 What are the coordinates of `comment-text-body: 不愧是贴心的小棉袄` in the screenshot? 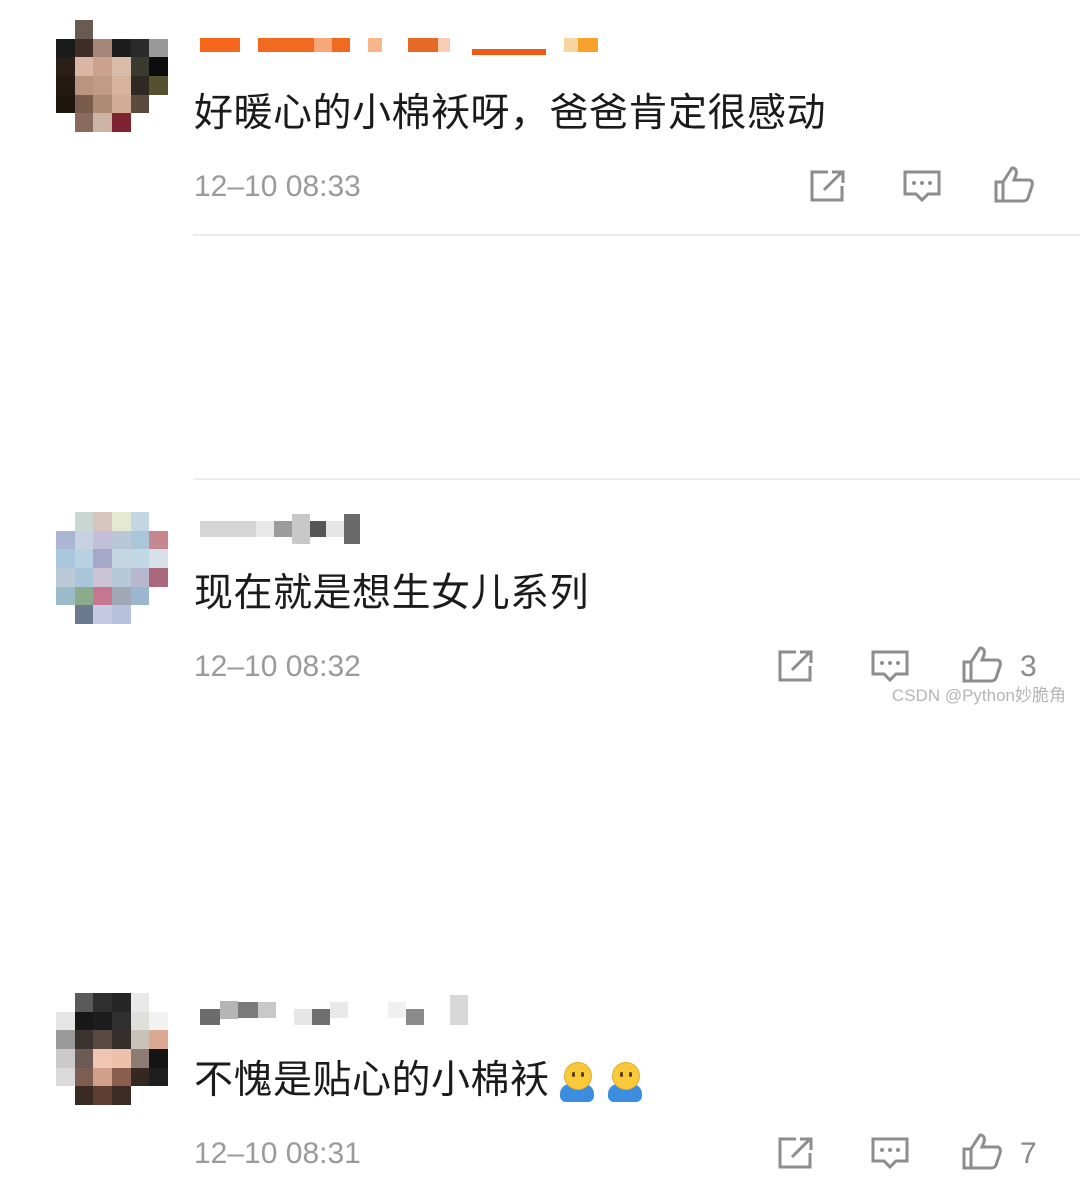 It's located at (372, 1080).